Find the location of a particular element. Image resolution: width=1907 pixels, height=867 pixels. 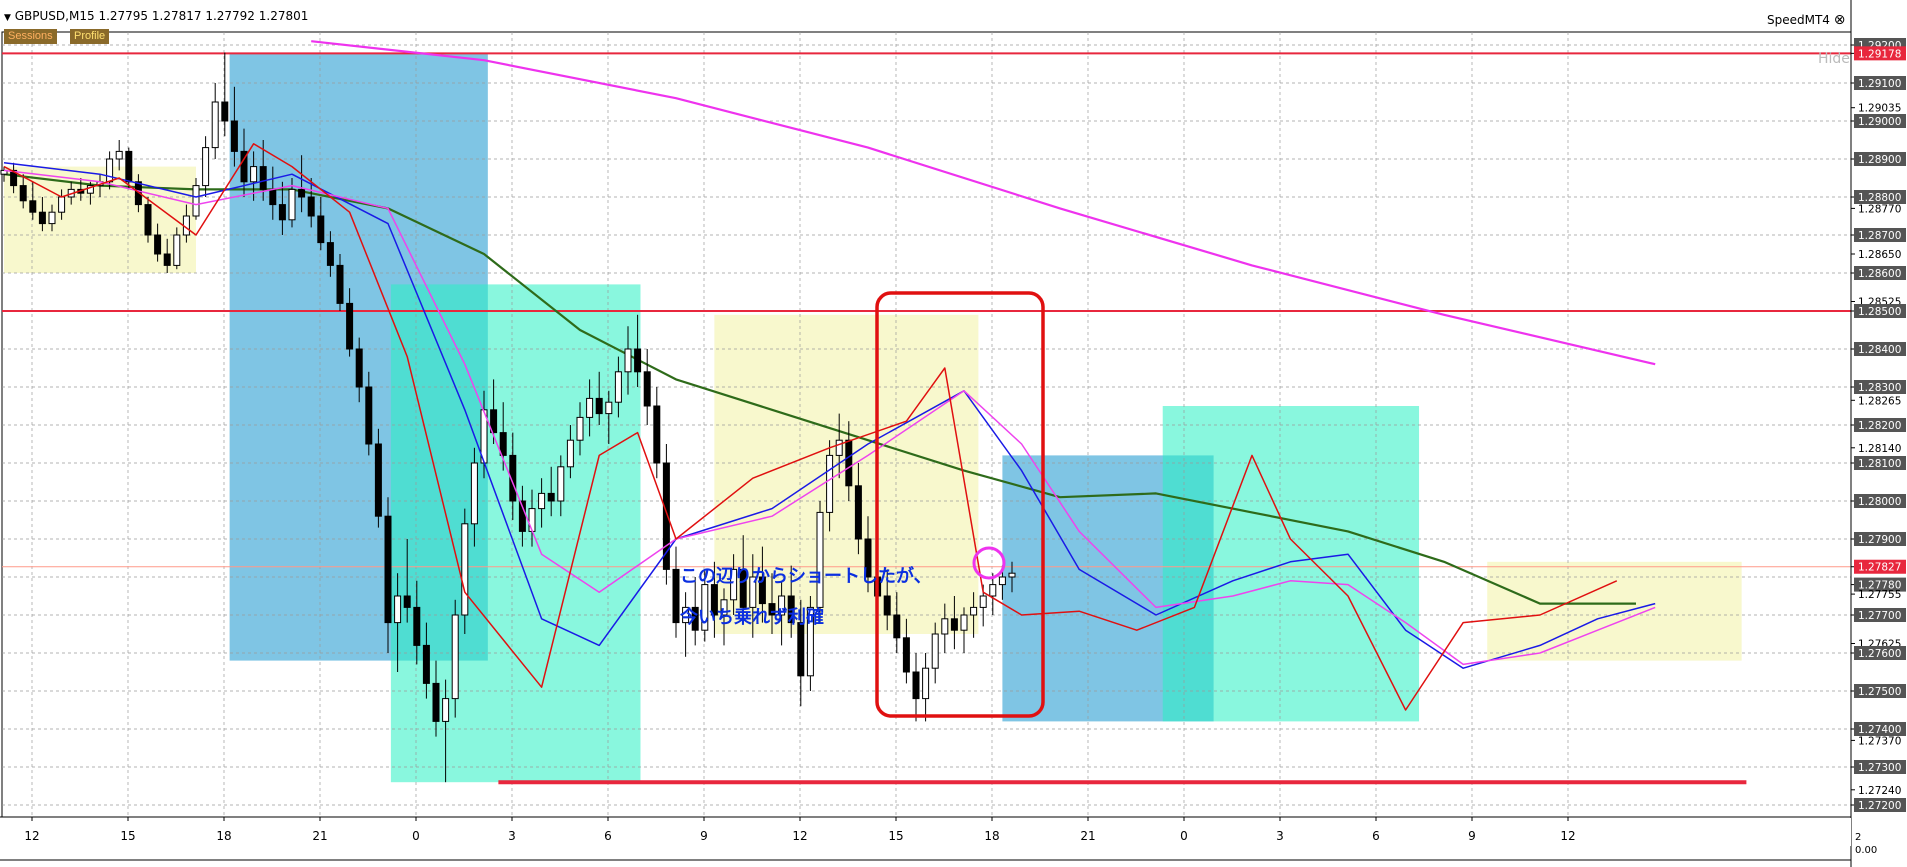

subpanel-label: 0.00 is located at coordinates (1866, 850).